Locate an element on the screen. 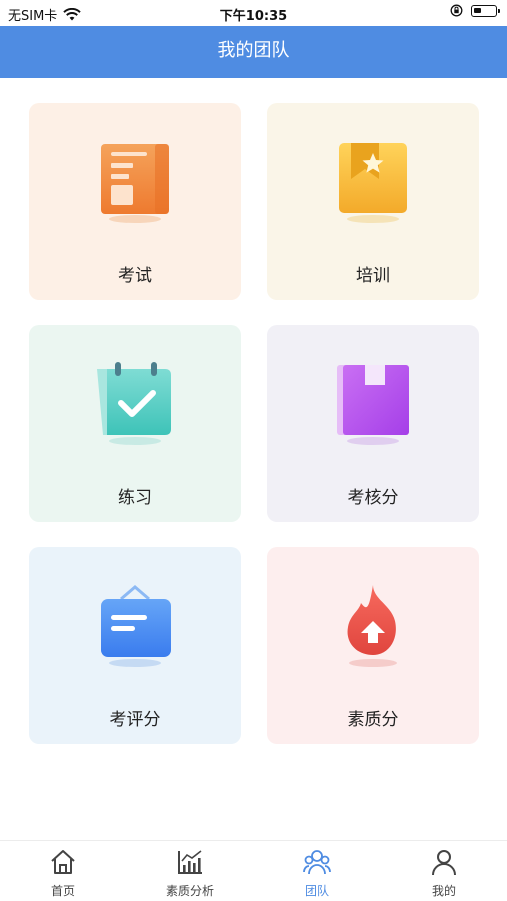 Image resolution: width=507 pixels, height=901 pixels. card-label: 练习 is located at coordinates (135, 498).